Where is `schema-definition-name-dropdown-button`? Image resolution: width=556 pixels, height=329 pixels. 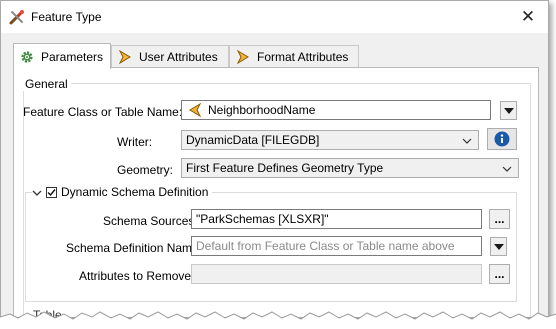 schema-definition-name-dropdown-button is located at coordinates (498, 246).